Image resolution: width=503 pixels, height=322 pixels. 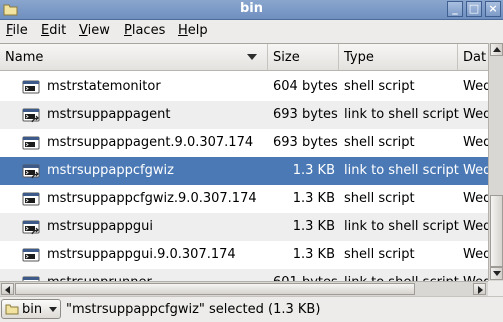 What do you see at coordinates (150, 142) in the screenshot?
I see `file-name: mstrsuppappagent.9.0.307.174` at bounding box center [150, 142].